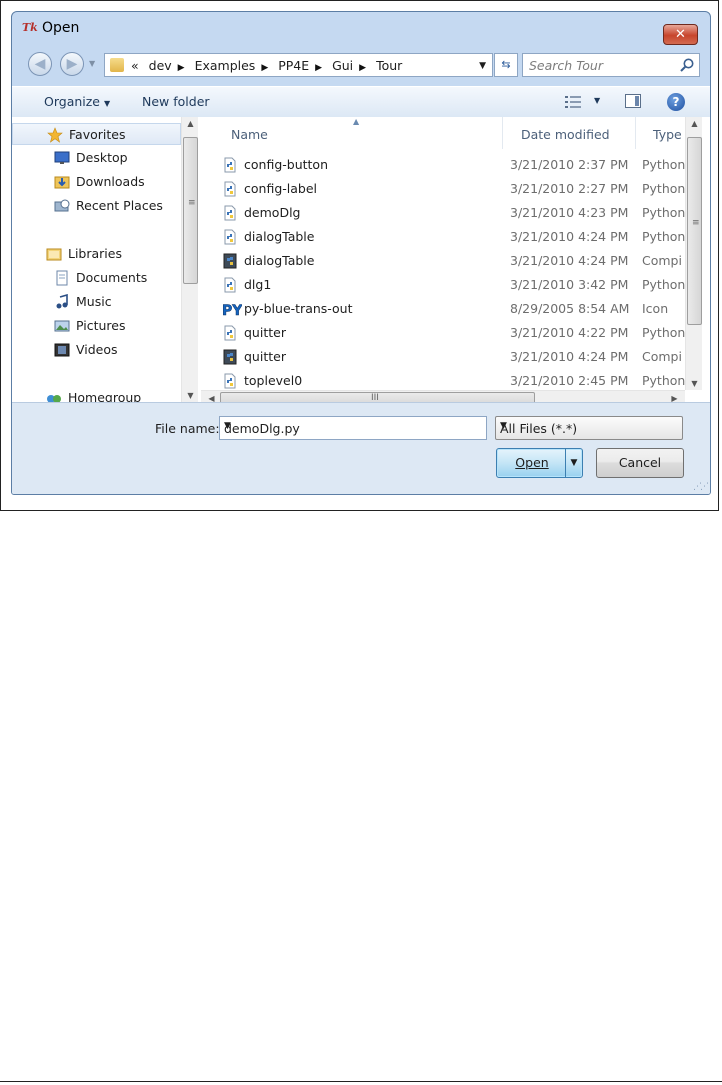 This screenshot has height=1085, width=722. I want to click on table-row: dlg1 3/21/2010 3:42 PM Python, so click(443, 285).